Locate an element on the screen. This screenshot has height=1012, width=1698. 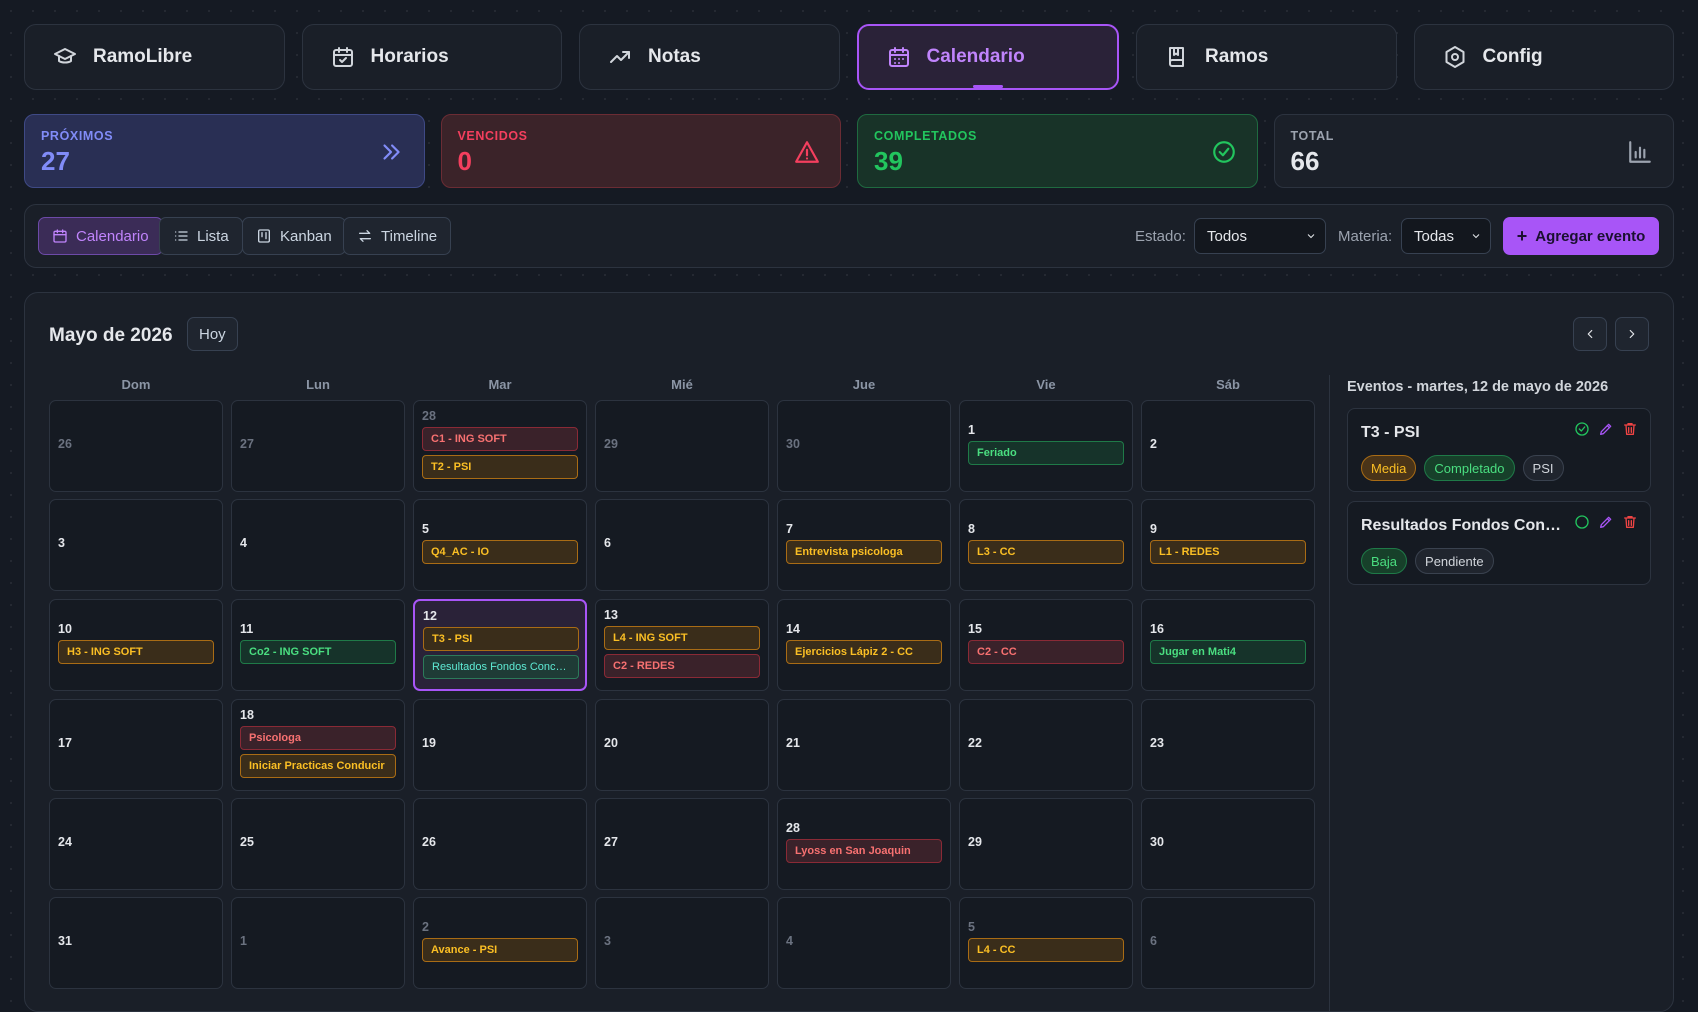
next-month-button is located at coordinates (1632, 334).